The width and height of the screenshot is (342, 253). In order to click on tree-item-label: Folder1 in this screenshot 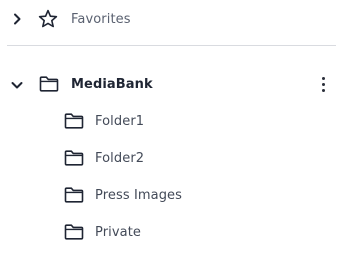, I will do `click(120, 121)`.